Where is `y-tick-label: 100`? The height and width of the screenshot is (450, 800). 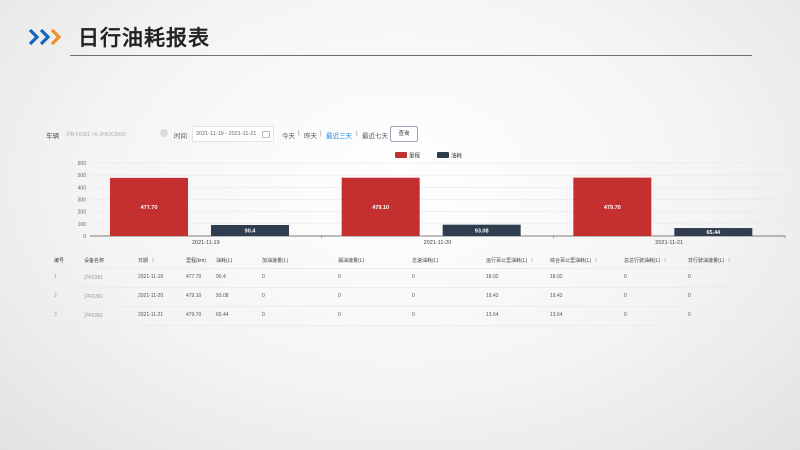
y-tick-label: 100 is located at coordinates (82, 225).